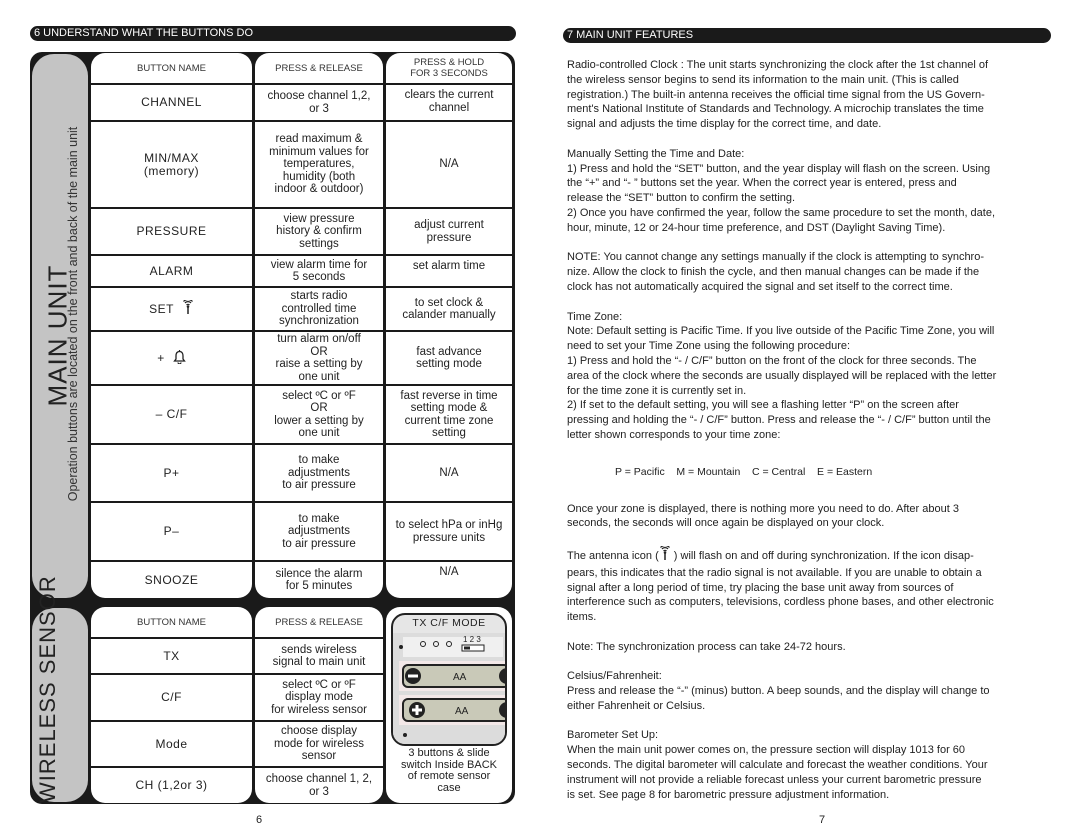 This screenshot has width=1080, height=834. I want to click on button-name-cell: PRESSURE, so click(171, 230).